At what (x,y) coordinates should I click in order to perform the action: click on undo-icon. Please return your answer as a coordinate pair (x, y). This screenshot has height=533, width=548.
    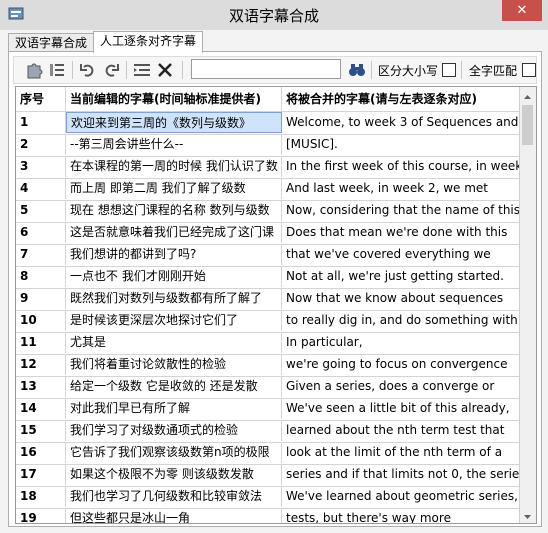
    Looking at the image, I should click on (88, 70).